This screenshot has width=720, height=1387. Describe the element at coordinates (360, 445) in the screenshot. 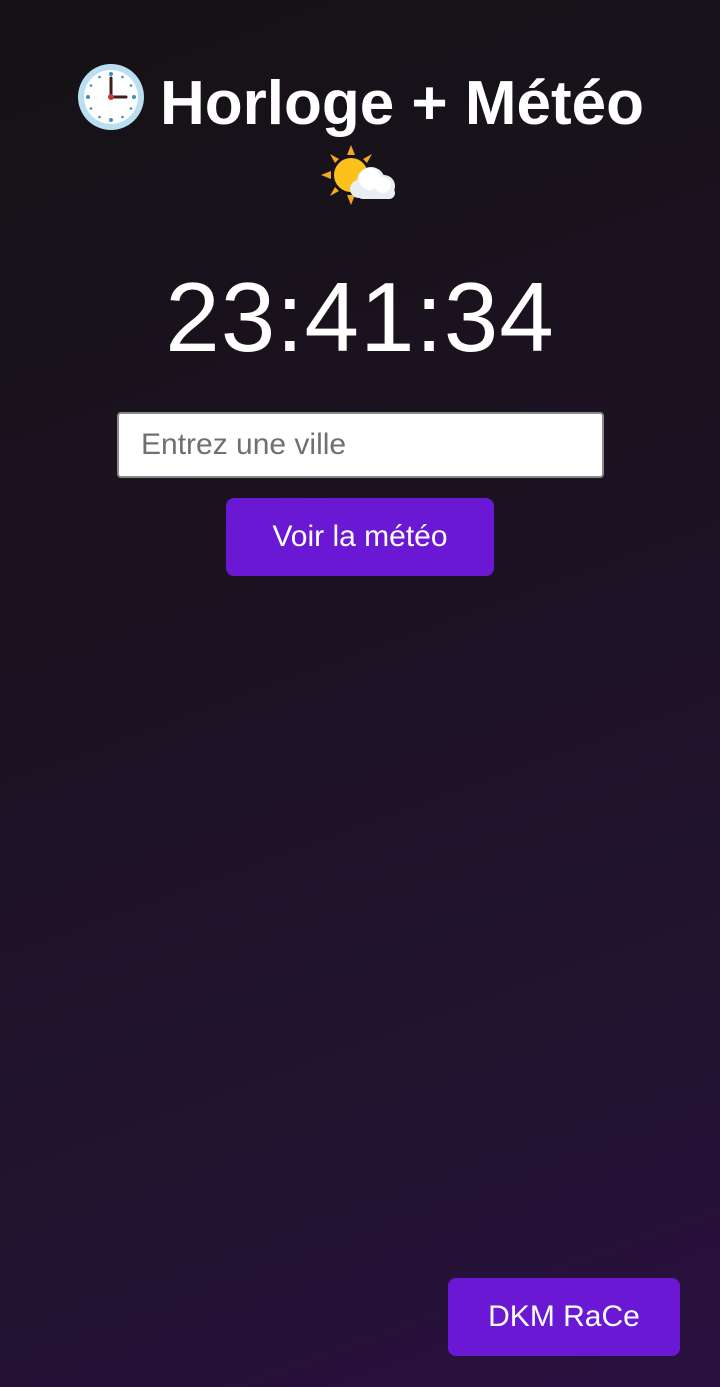

I see `city-search-input` at that location.